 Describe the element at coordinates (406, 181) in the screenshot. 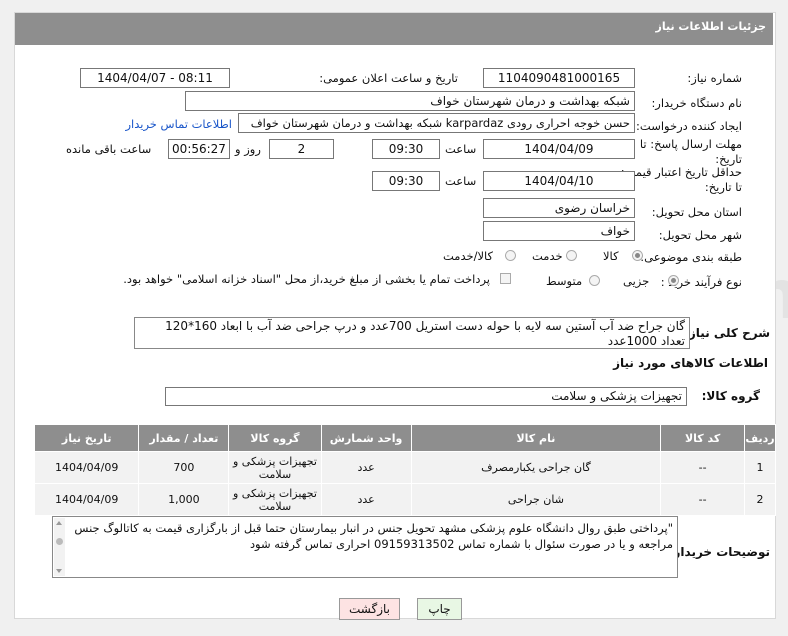

I see `price-validity-time: 09:30` at that location.